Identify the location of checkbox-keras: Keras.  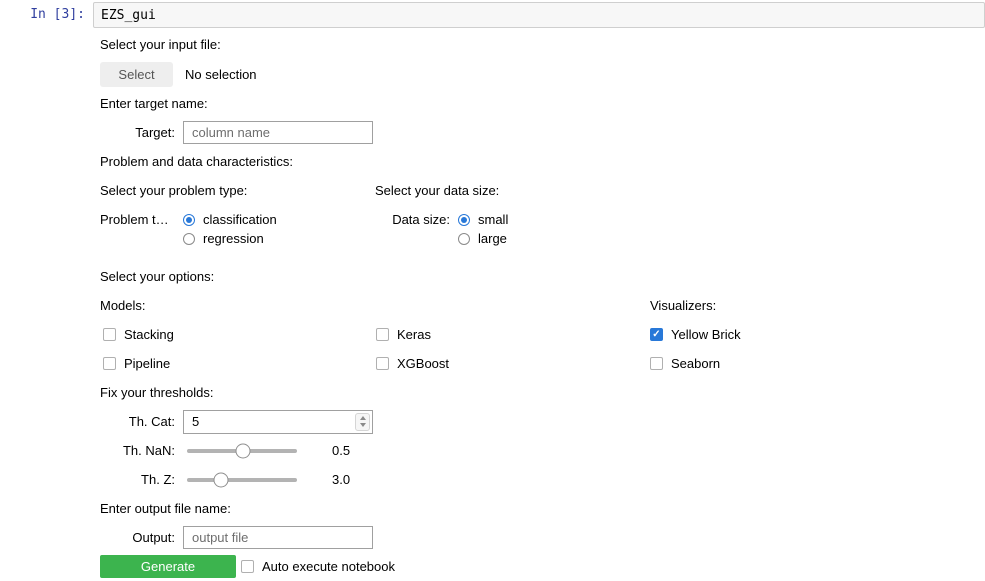
(513, 334).